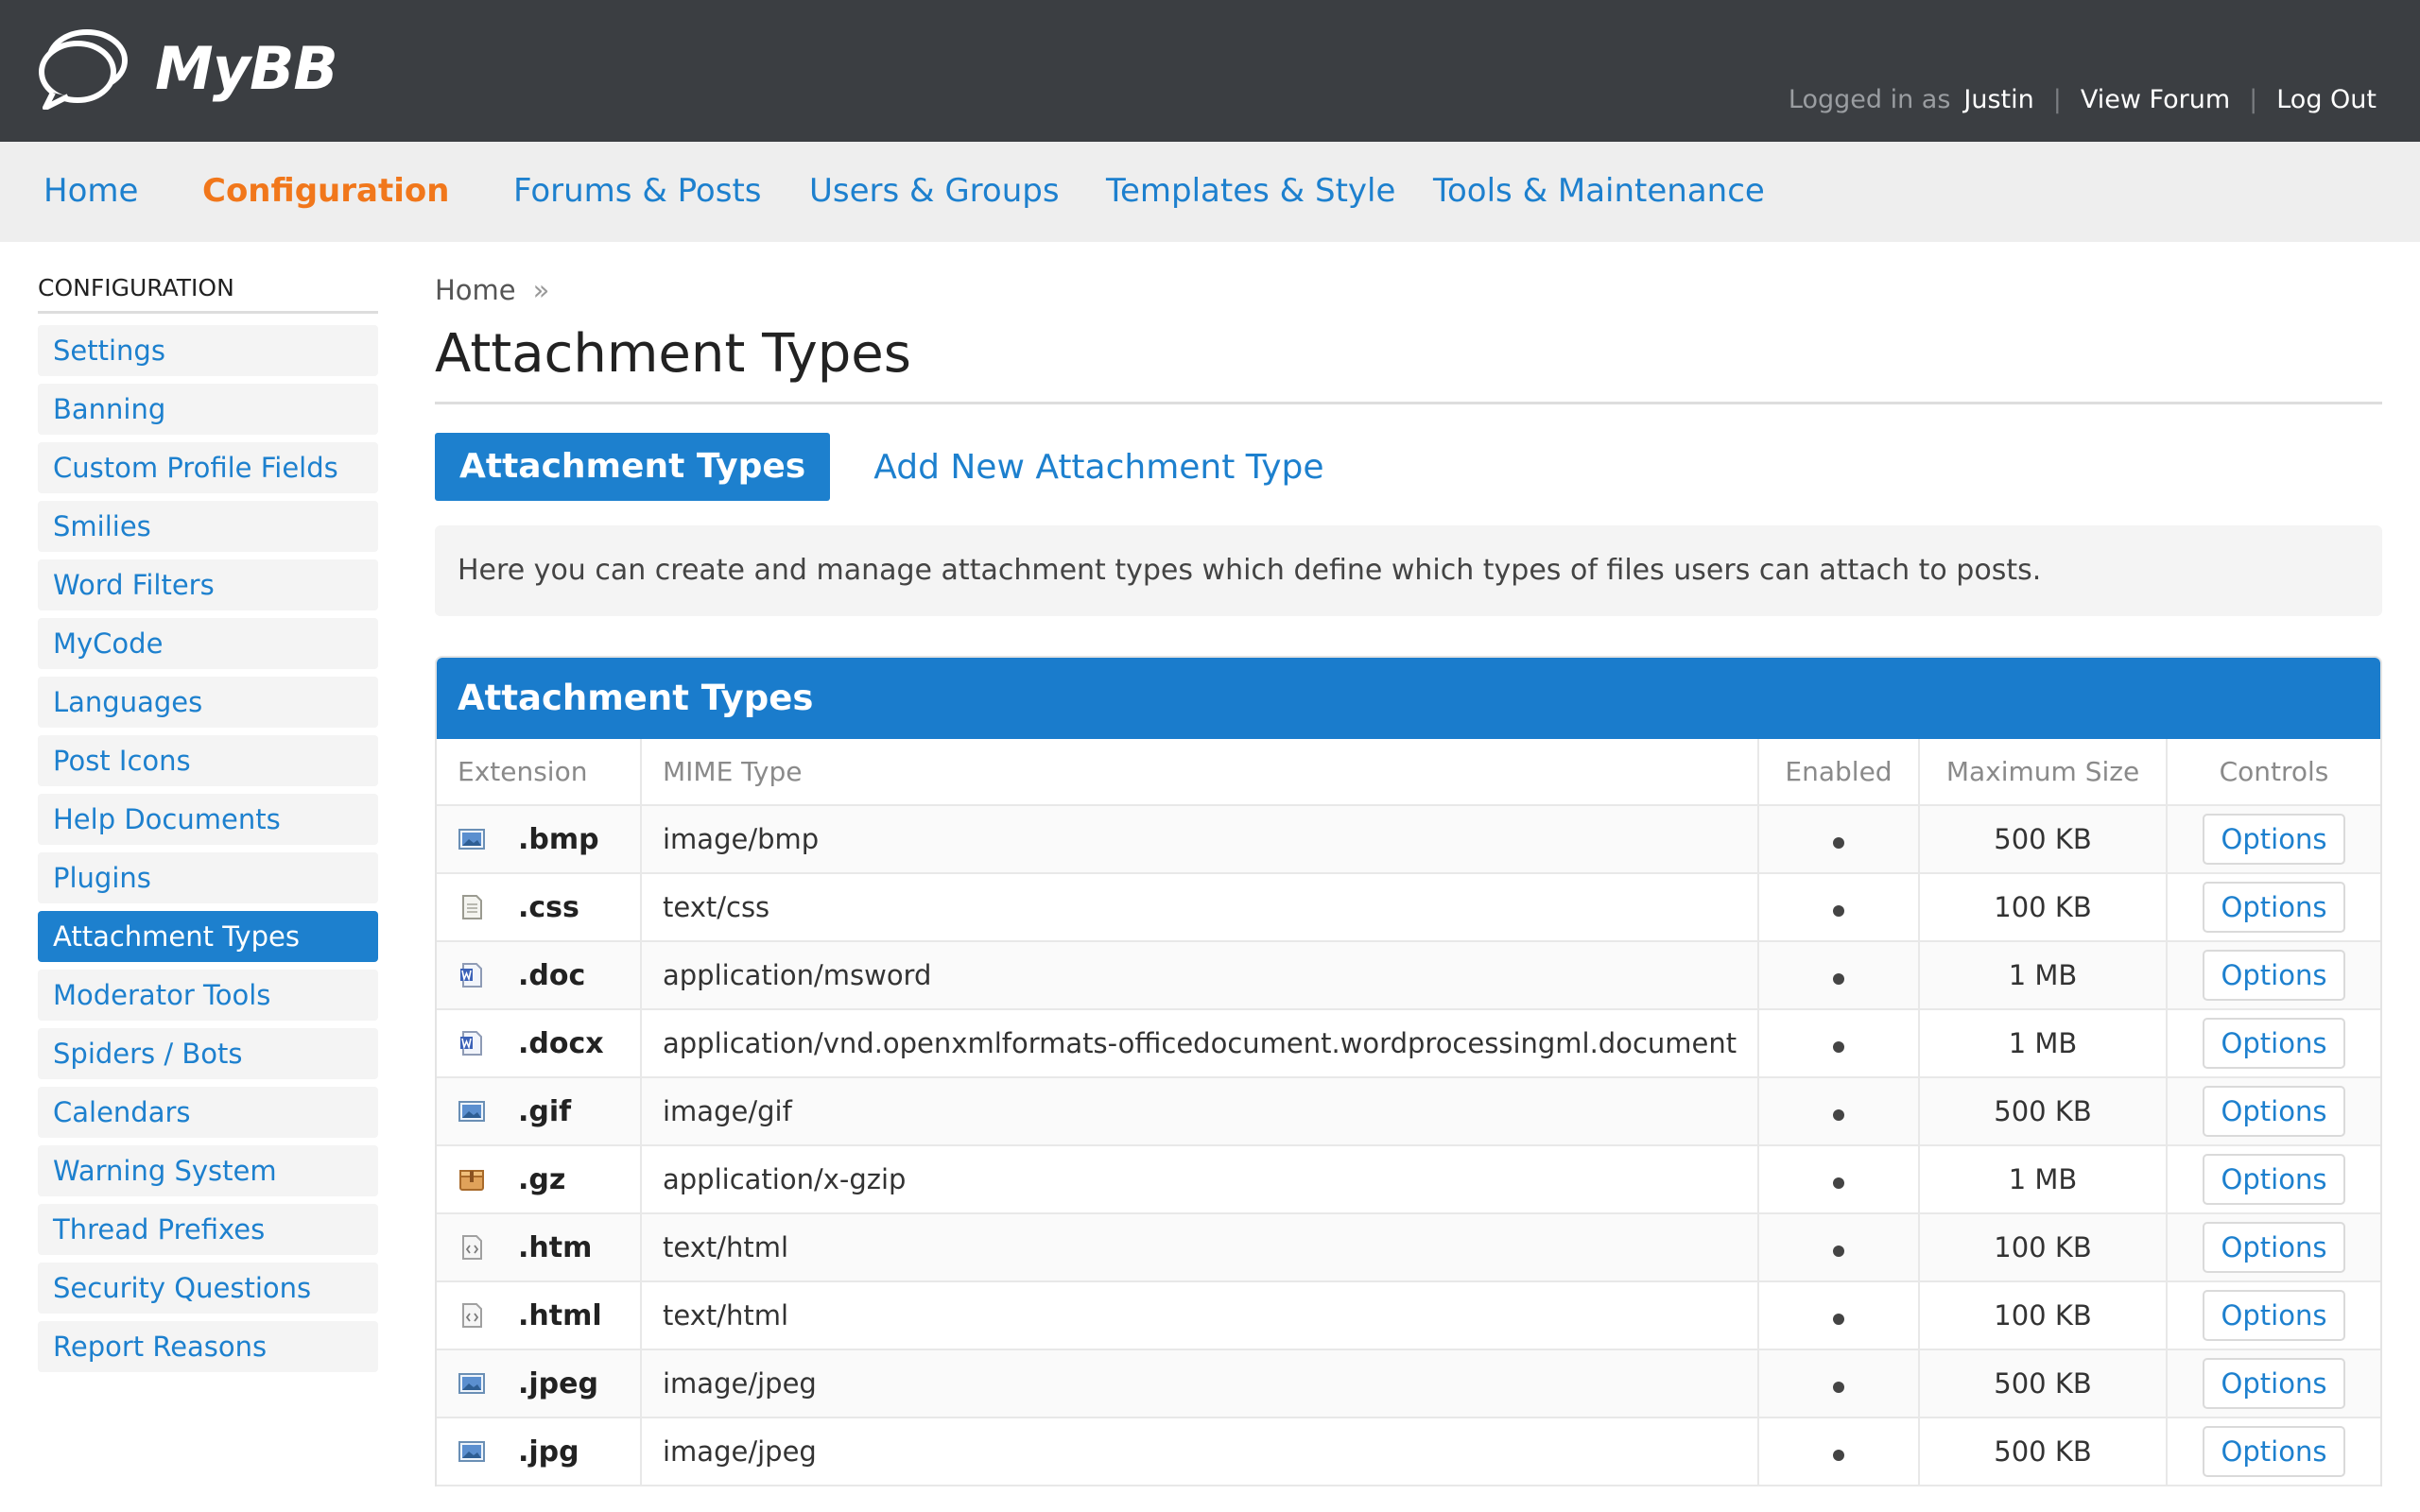  I want to click on table-row: .gz application/x-gzip 1 MB Options, so click(1409, 1179).